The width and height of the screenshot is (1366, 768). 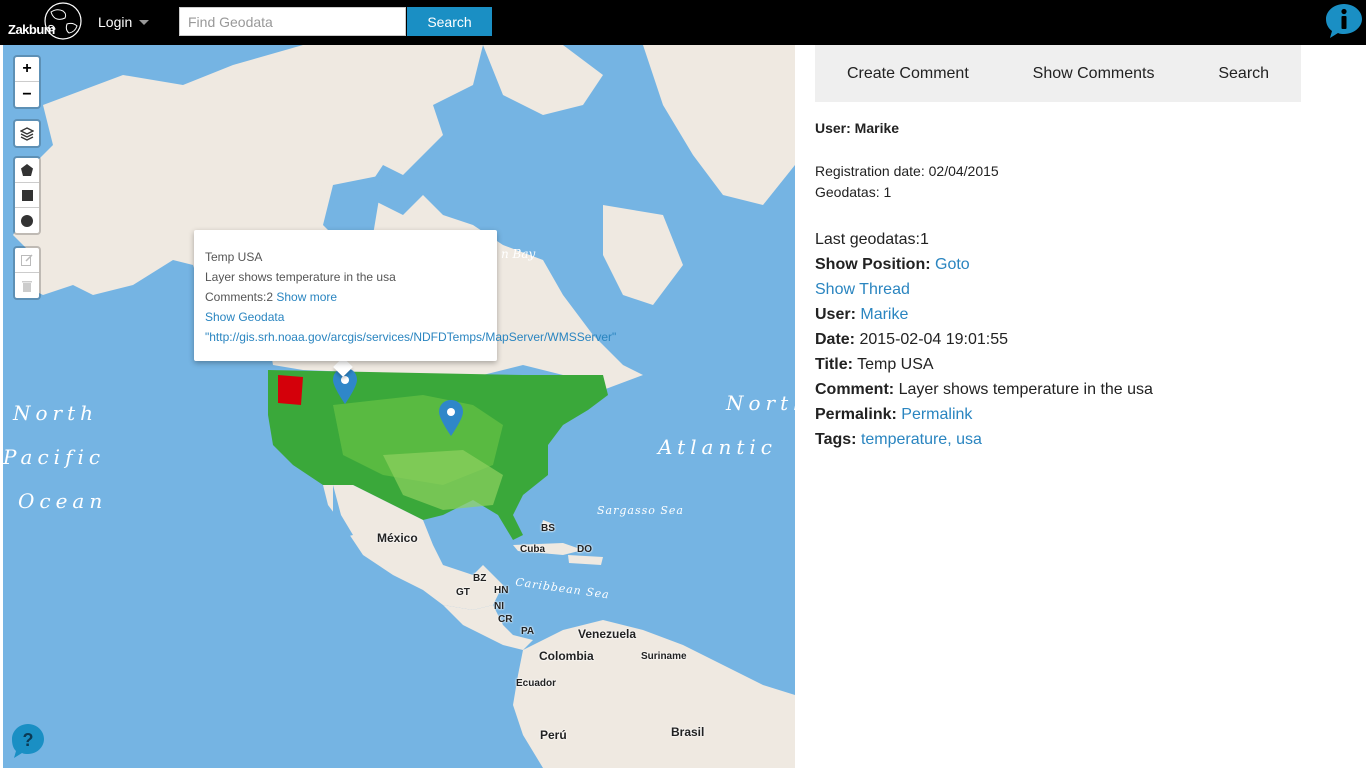 What do you see at coordinates (397, 538) in the screenshot?
I see `country-label: México` at bounding box center [397, 538].